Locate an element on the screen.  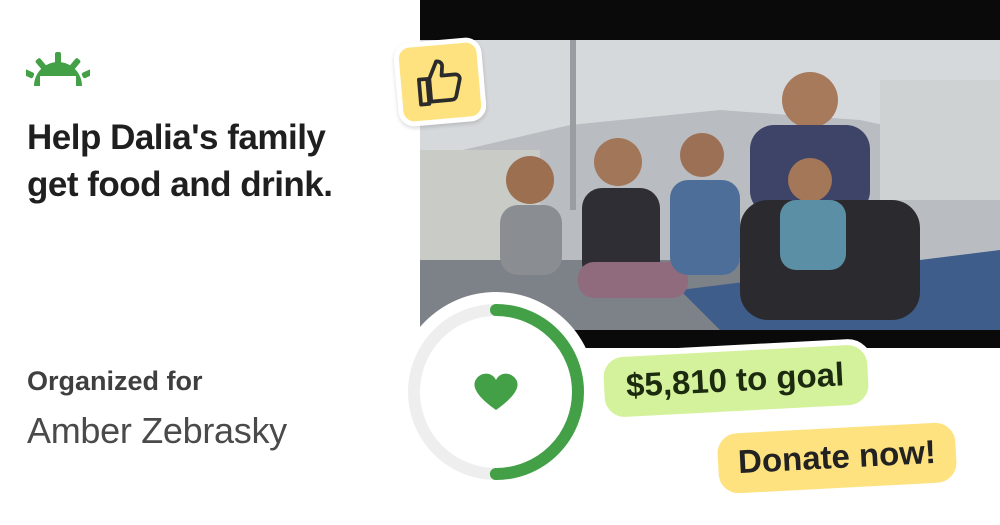
organized-for-label: Organized for is located at coordinates (115, 381).